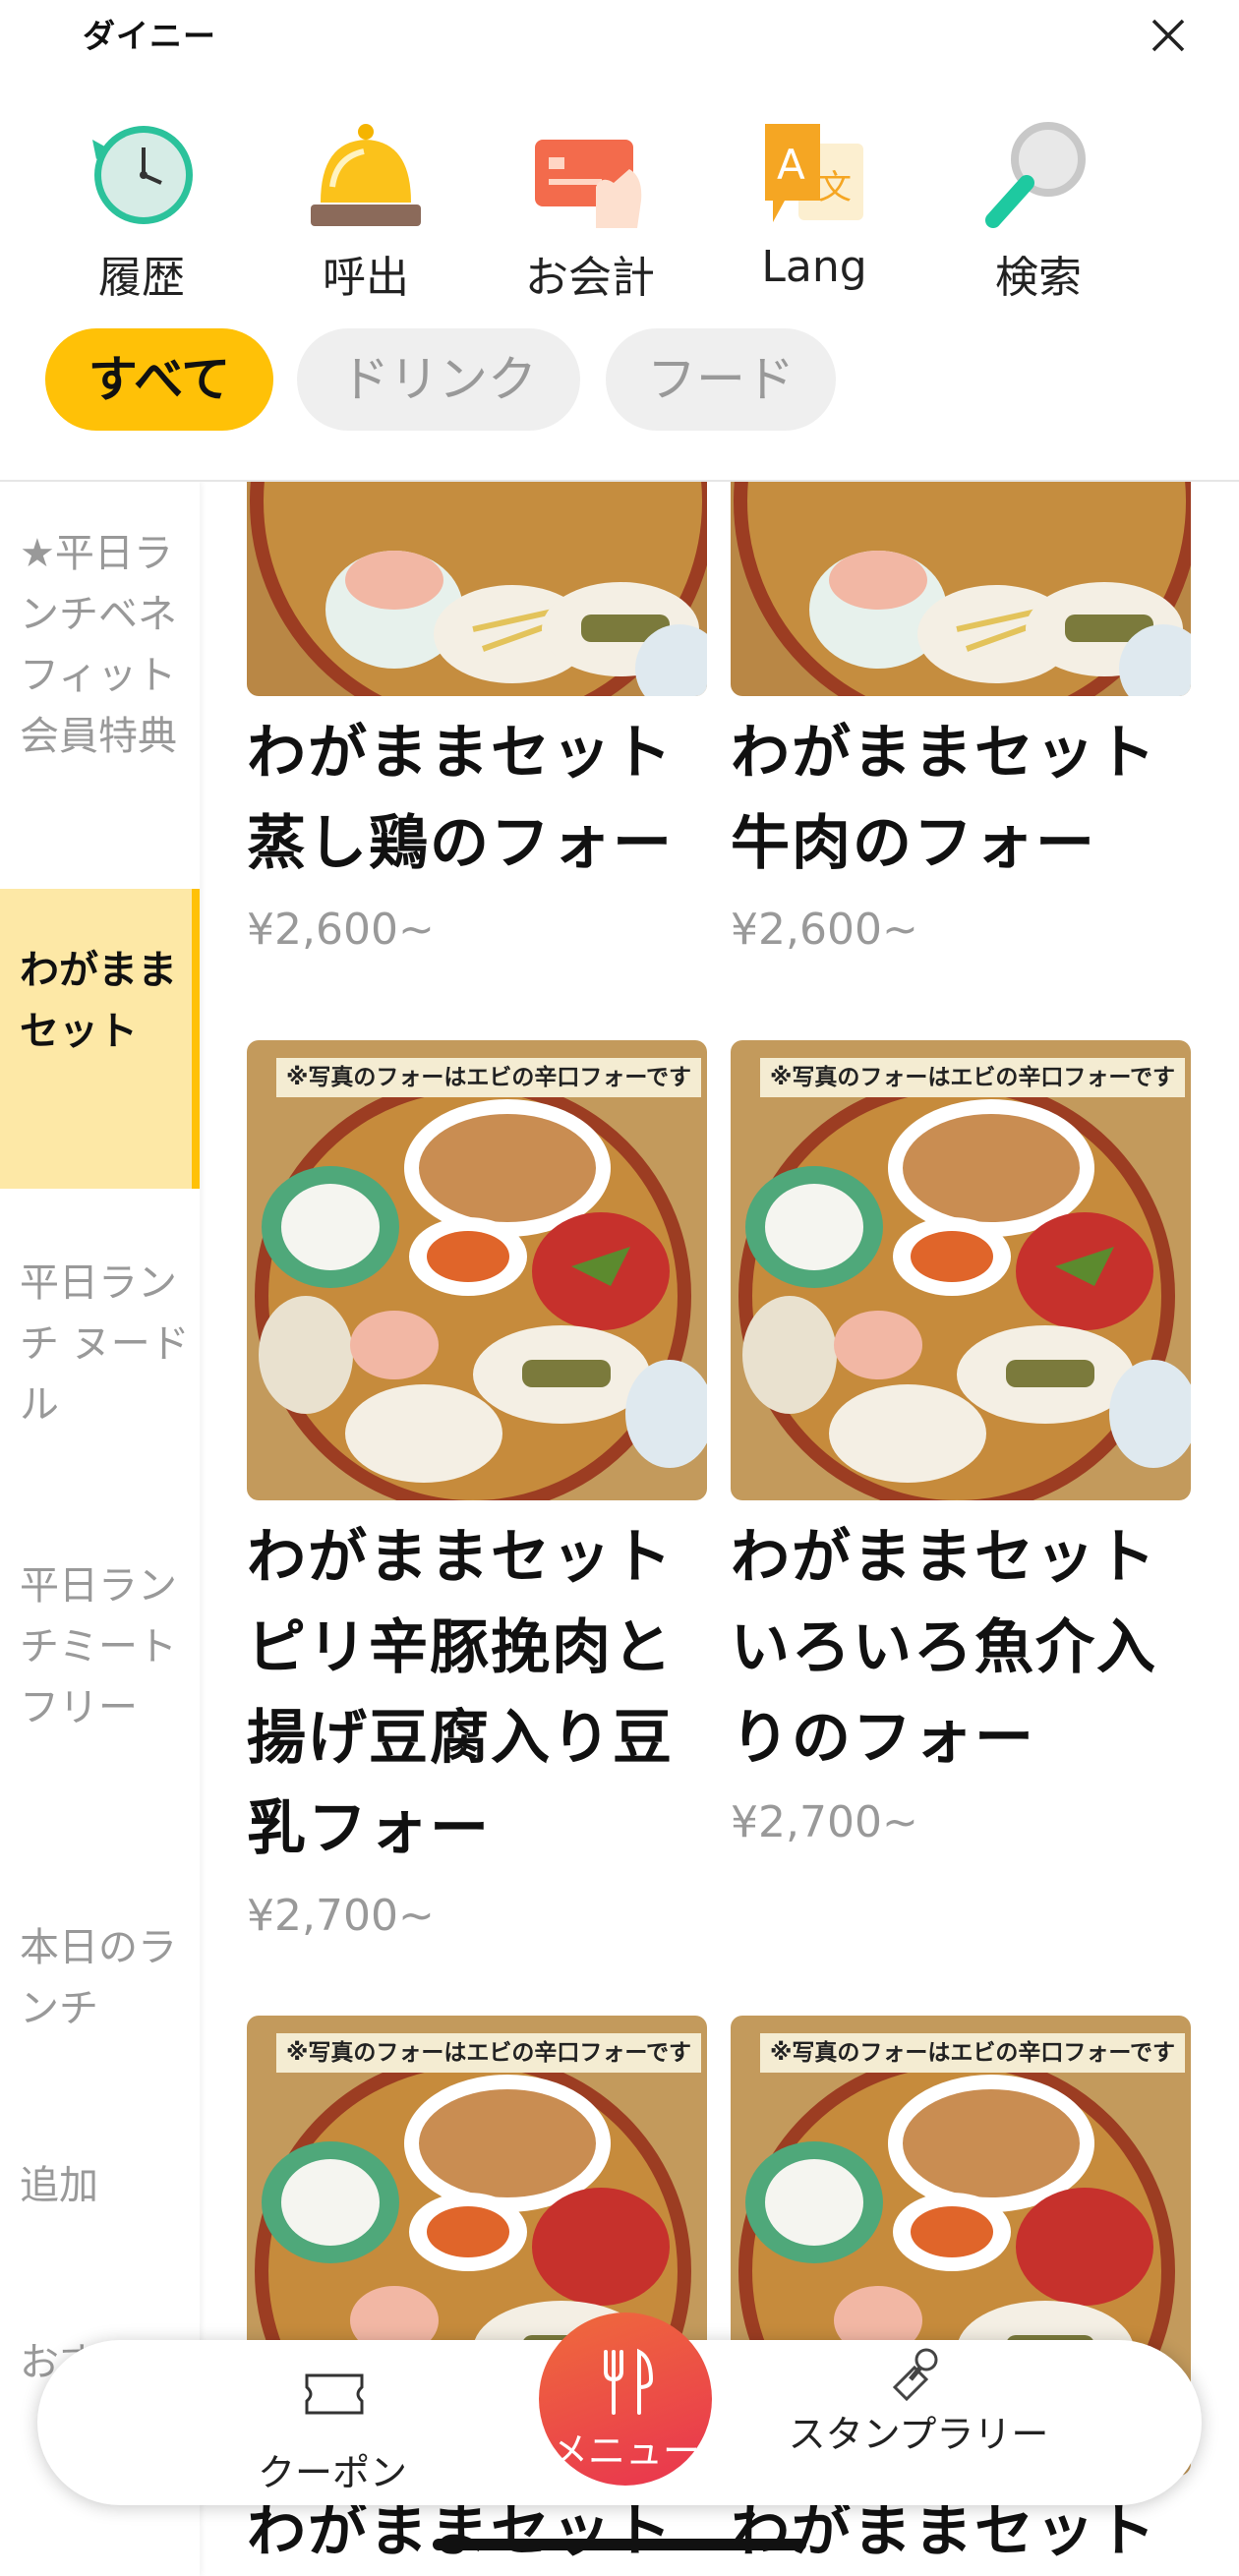  I want to click on coupon-label: クーポン, so click(332, 2472).